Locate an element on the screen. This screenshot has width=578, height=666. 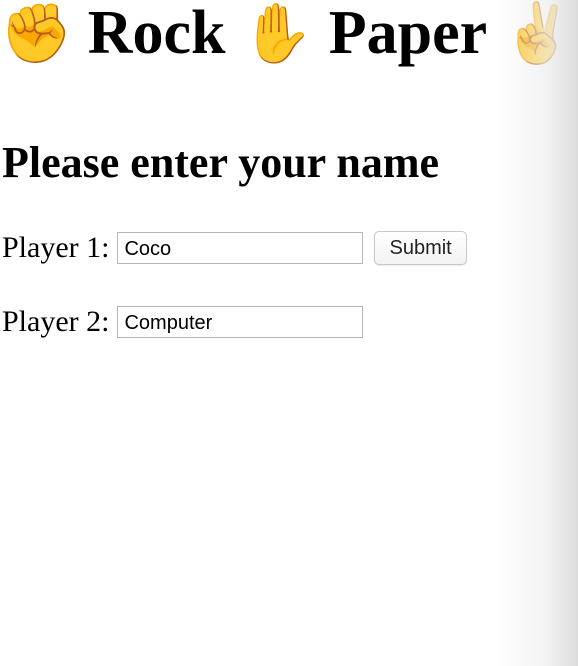
window-edge-shadow is located at coordinates (538, 333).